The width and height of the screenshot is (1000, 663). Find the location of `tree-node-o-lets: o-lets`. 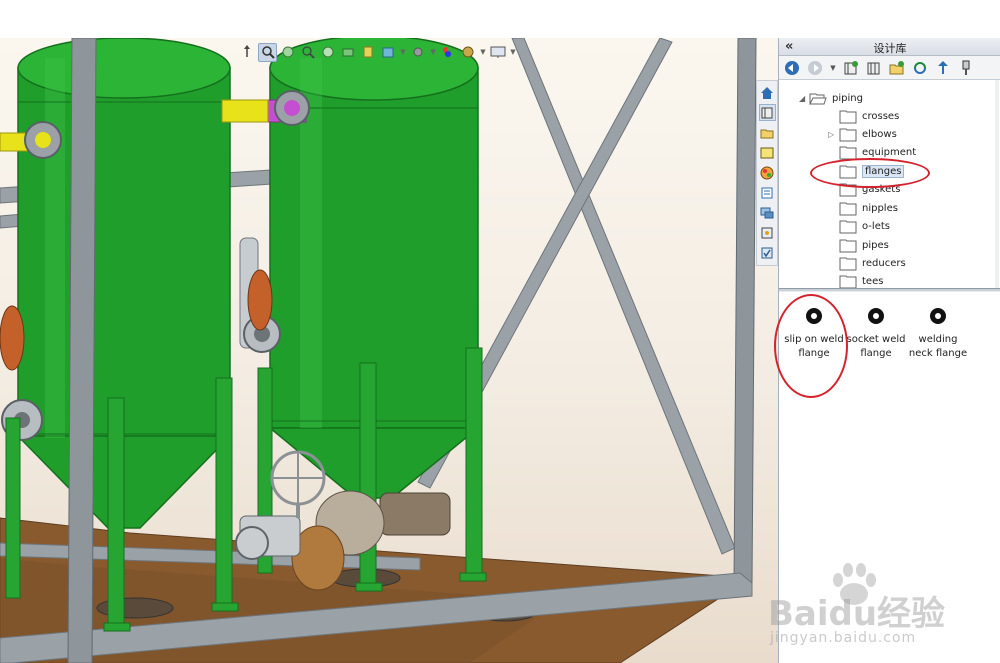

tree-node-o-lets: o-lets is located at coordinates (864, 226).